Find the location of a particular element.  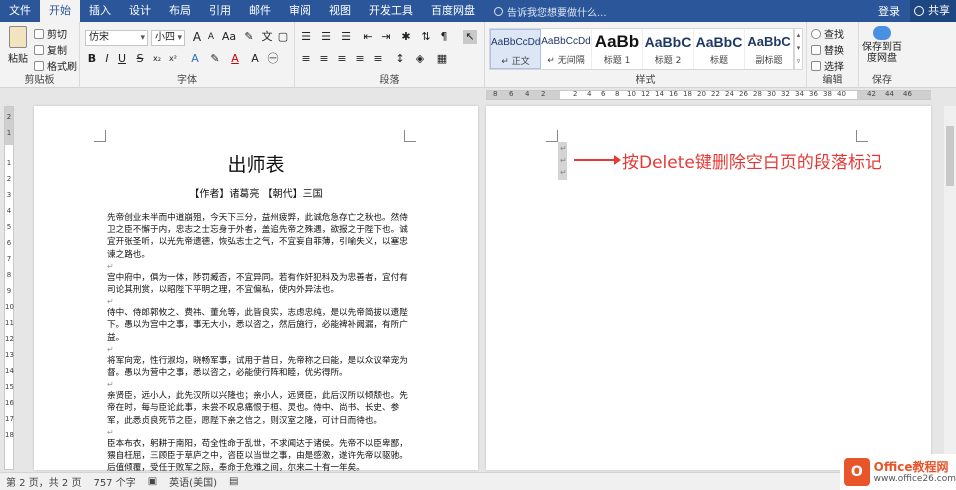

shading-icon: ◈ is located at coordinates (420, 59).